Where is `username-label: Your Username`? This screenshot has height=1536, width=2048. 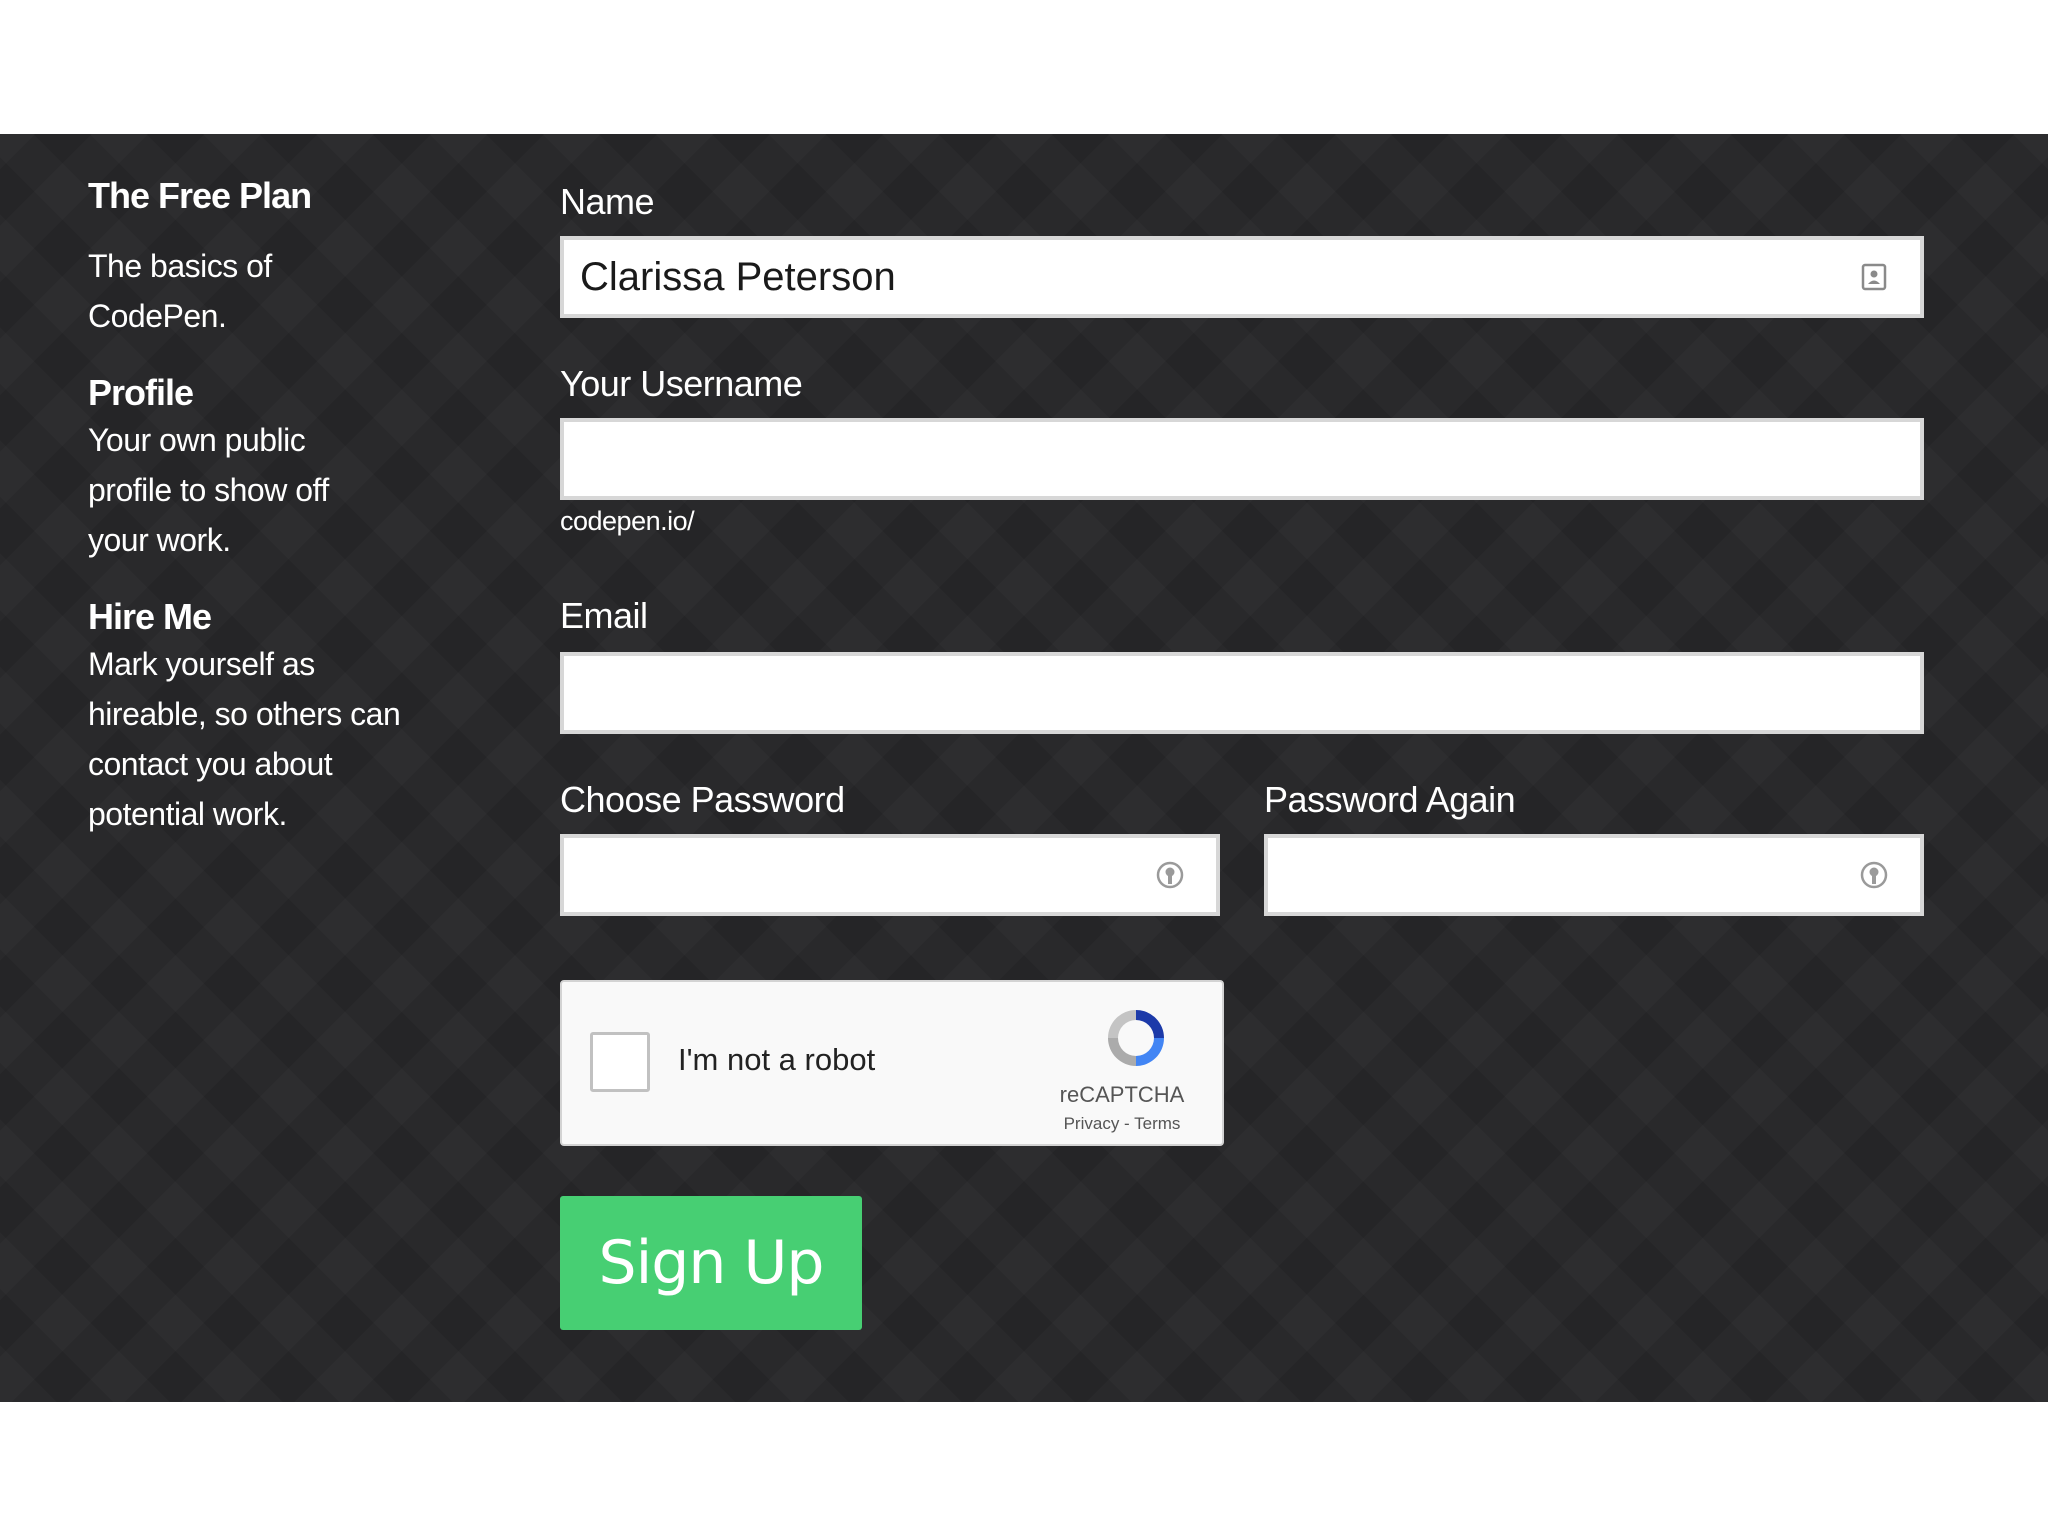 username-label: Your Username is located at coordinates (681, 383).